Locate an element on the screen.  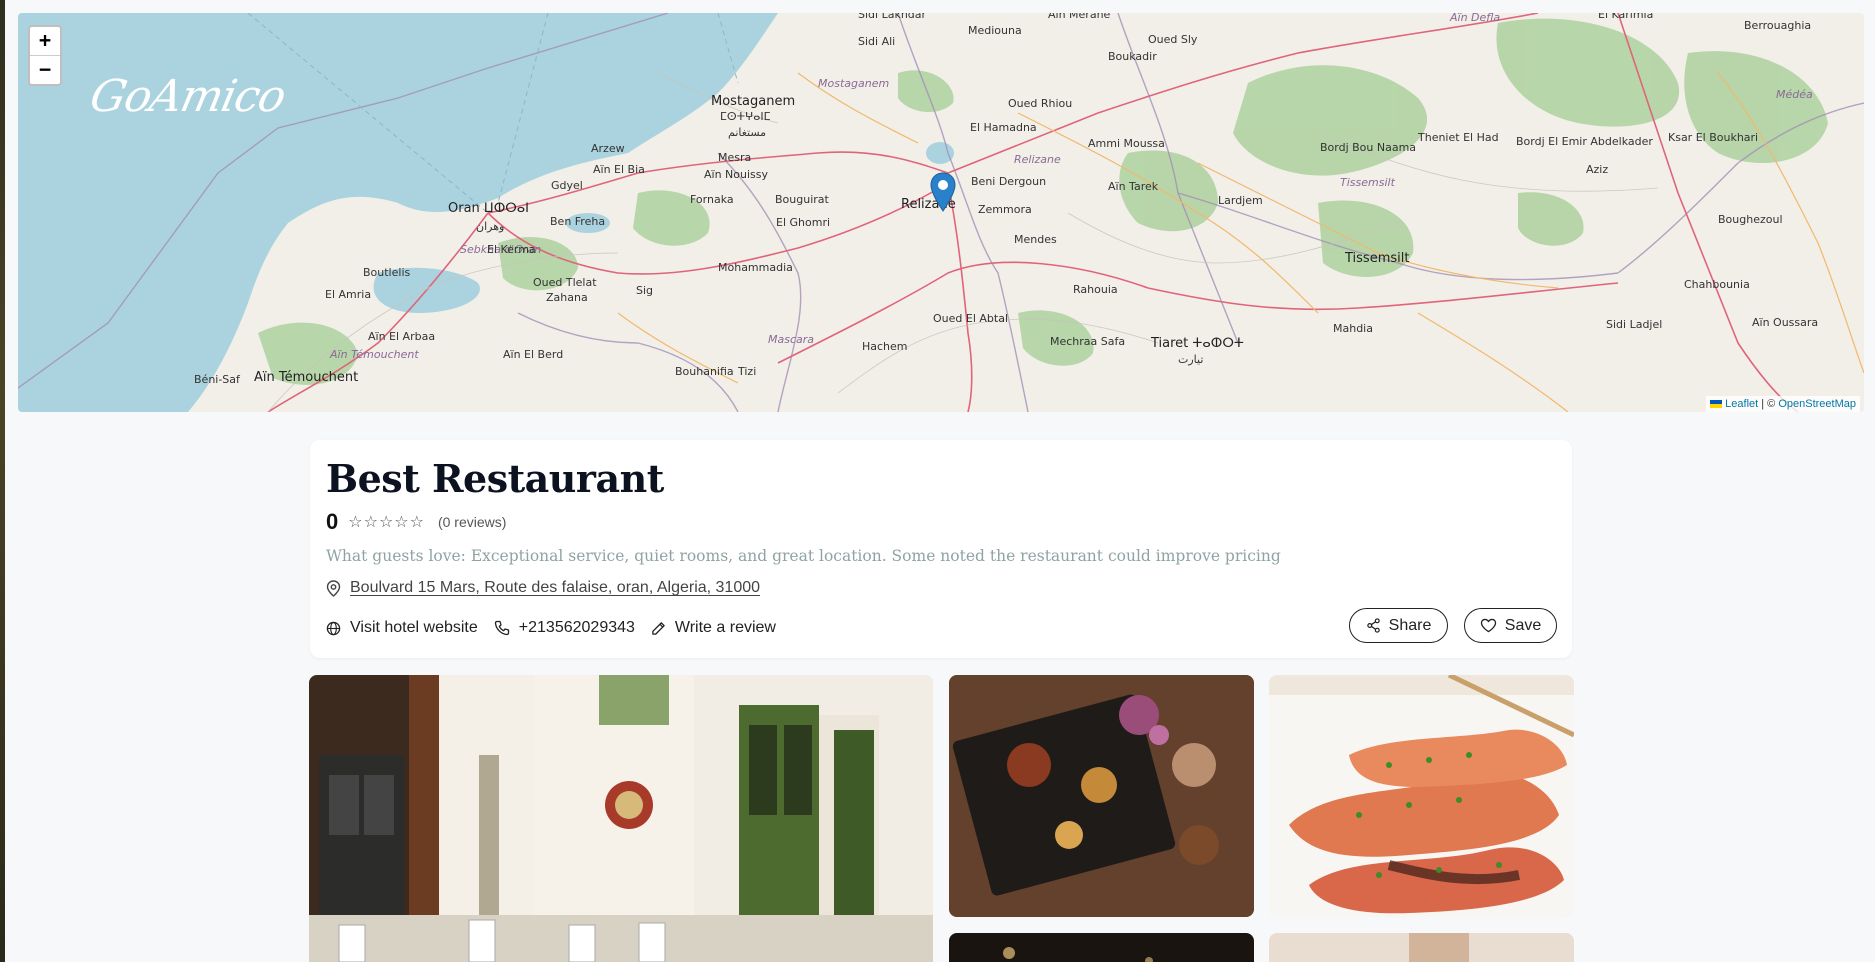
map-label: Mechraa Safa is located at coordinates (1088, 341).